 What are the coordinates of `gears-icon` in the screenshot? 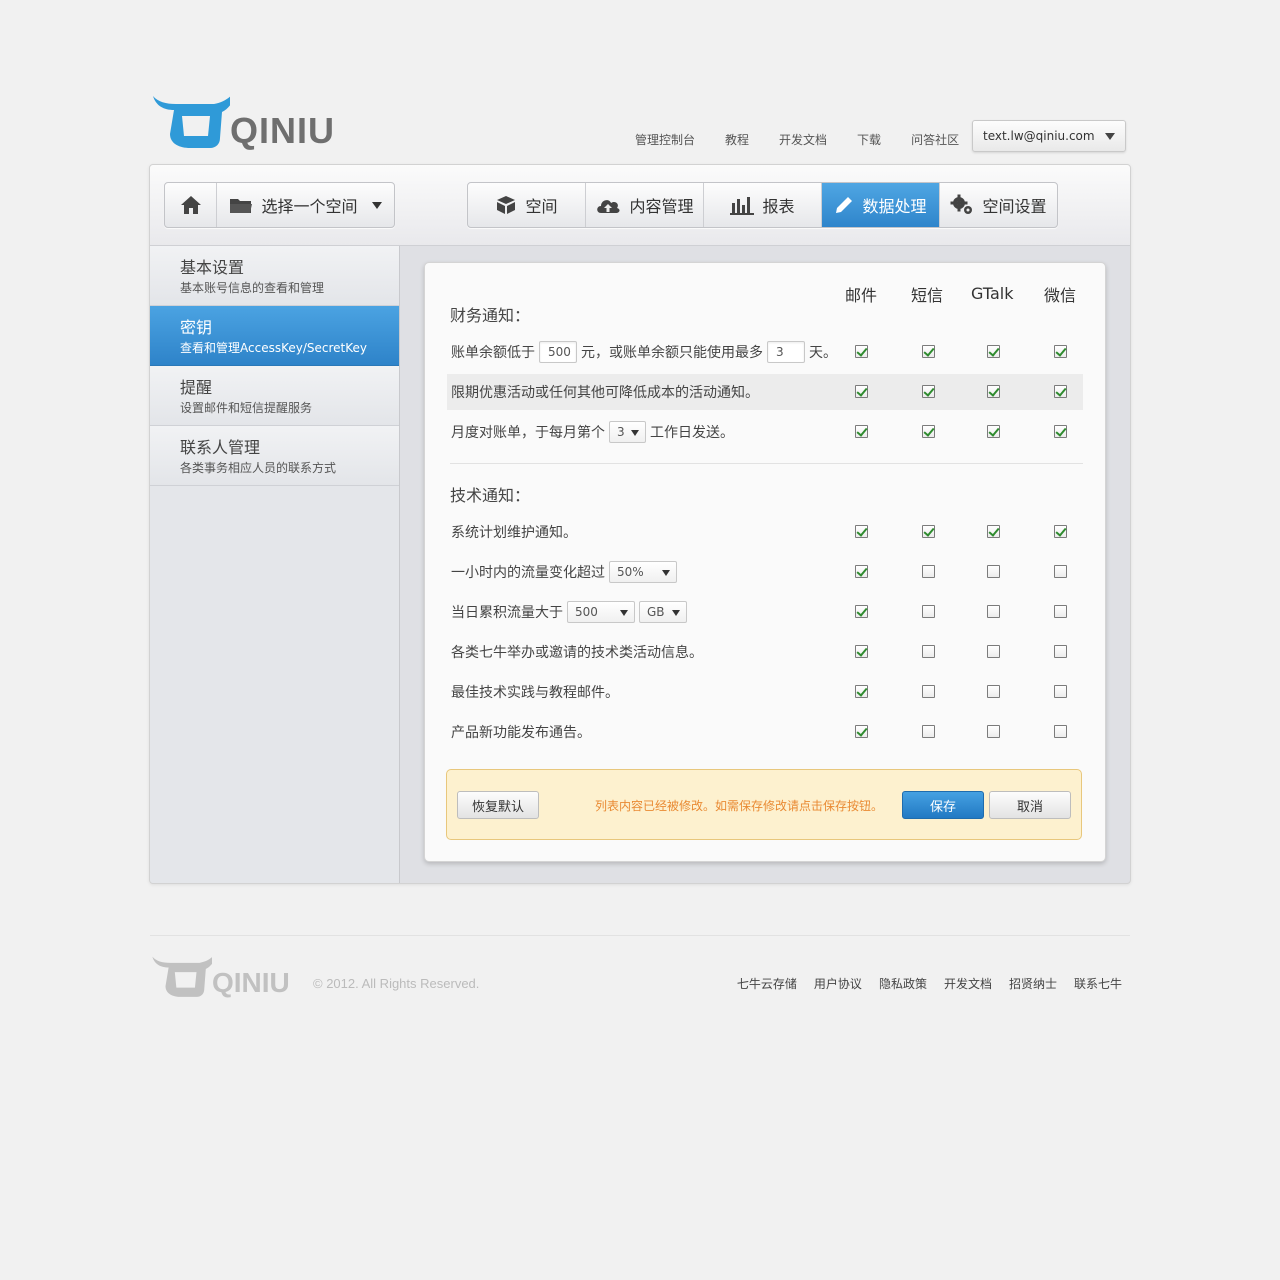 It's located at (961, 204).